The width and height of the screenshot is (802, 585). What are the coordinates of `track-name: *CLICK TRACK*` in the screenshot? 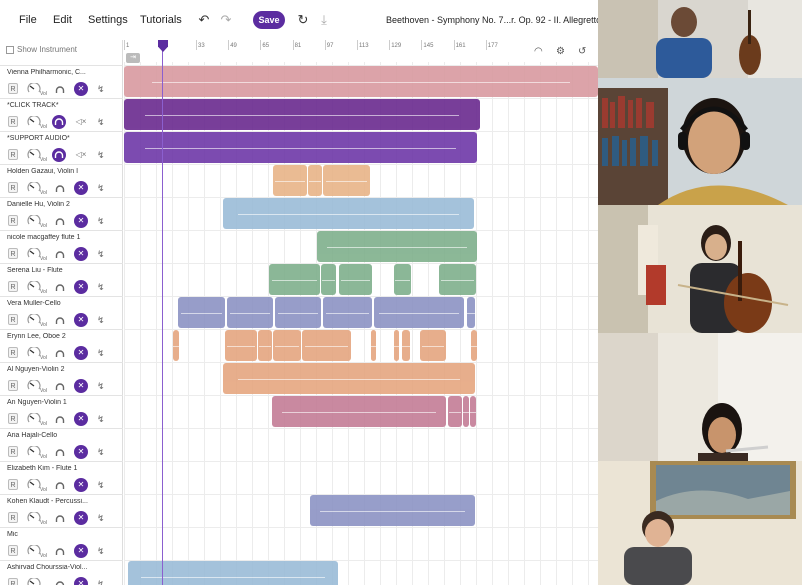 It's located at (63, 105).